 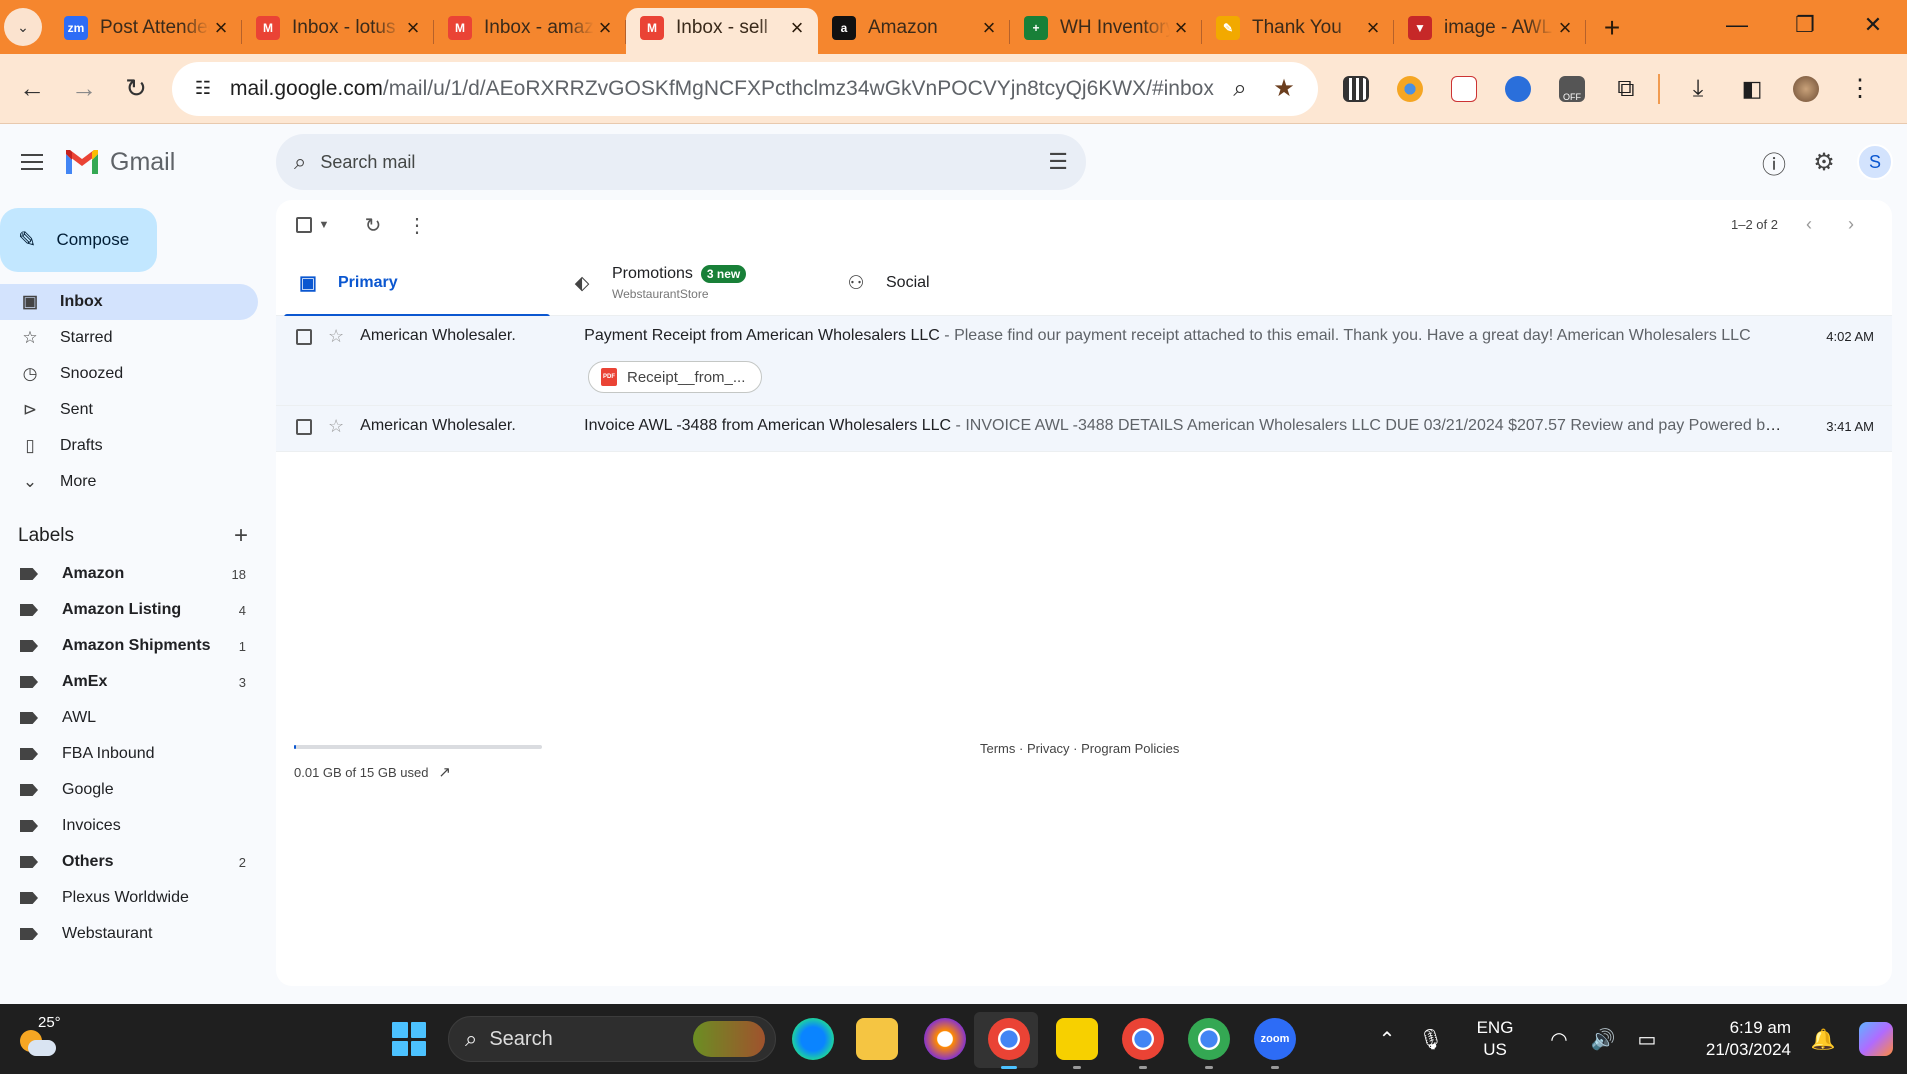 I want to click on microphone-icon: 🎙, so click(x=1431, y=1039).